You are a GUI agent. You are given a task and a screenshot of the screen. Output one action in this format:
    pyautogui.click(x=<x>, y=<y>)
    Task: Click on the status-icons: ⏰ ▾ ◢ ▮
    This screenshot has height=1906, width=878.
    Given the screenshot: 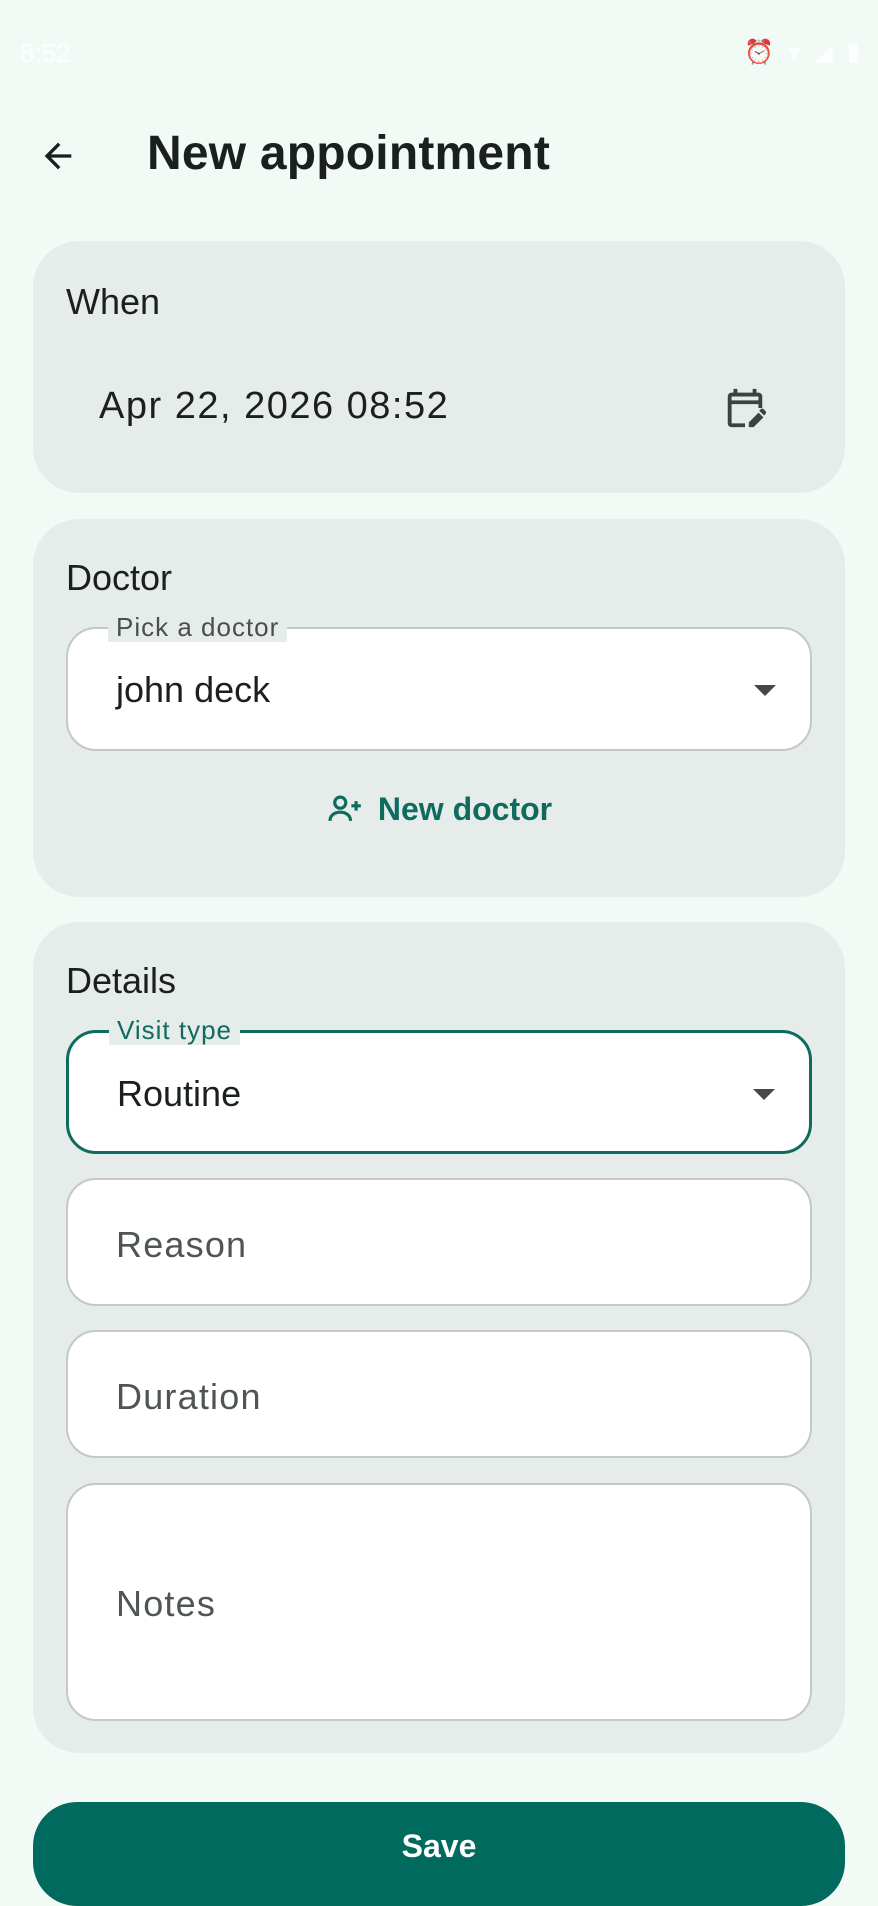 What is the action you would take?
    pyautogui.click(x=802, y=52)
    